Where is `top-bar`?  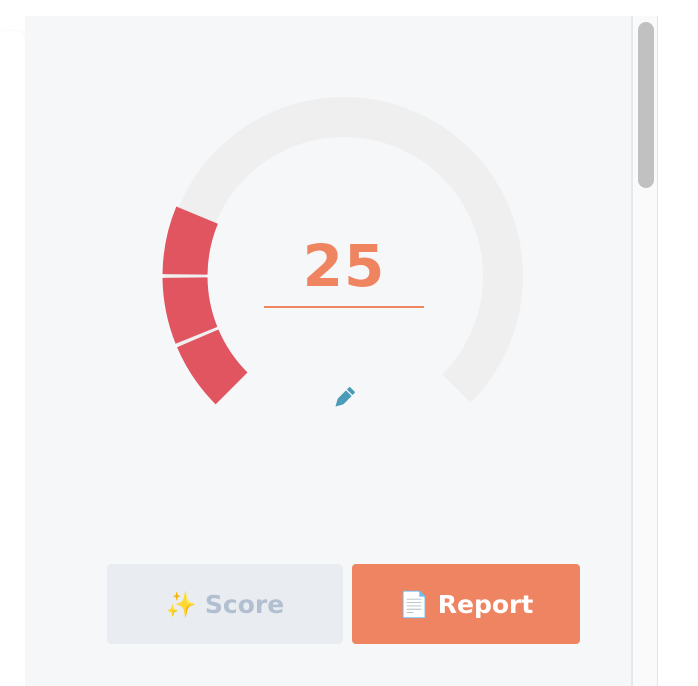
top-bar is located at coordinates (349, 8).